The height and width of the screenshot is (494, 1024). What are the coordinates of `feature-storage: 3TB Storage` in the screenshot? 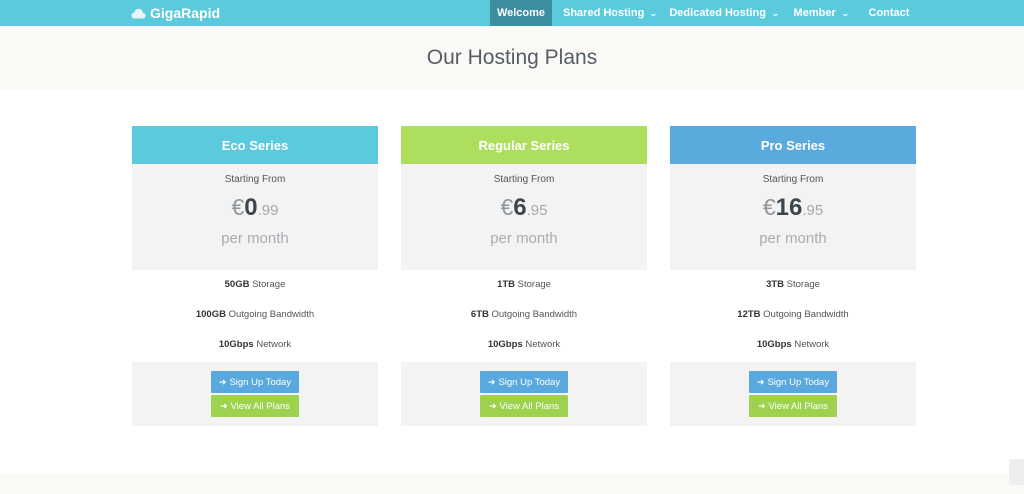 It's located at (793, 294).